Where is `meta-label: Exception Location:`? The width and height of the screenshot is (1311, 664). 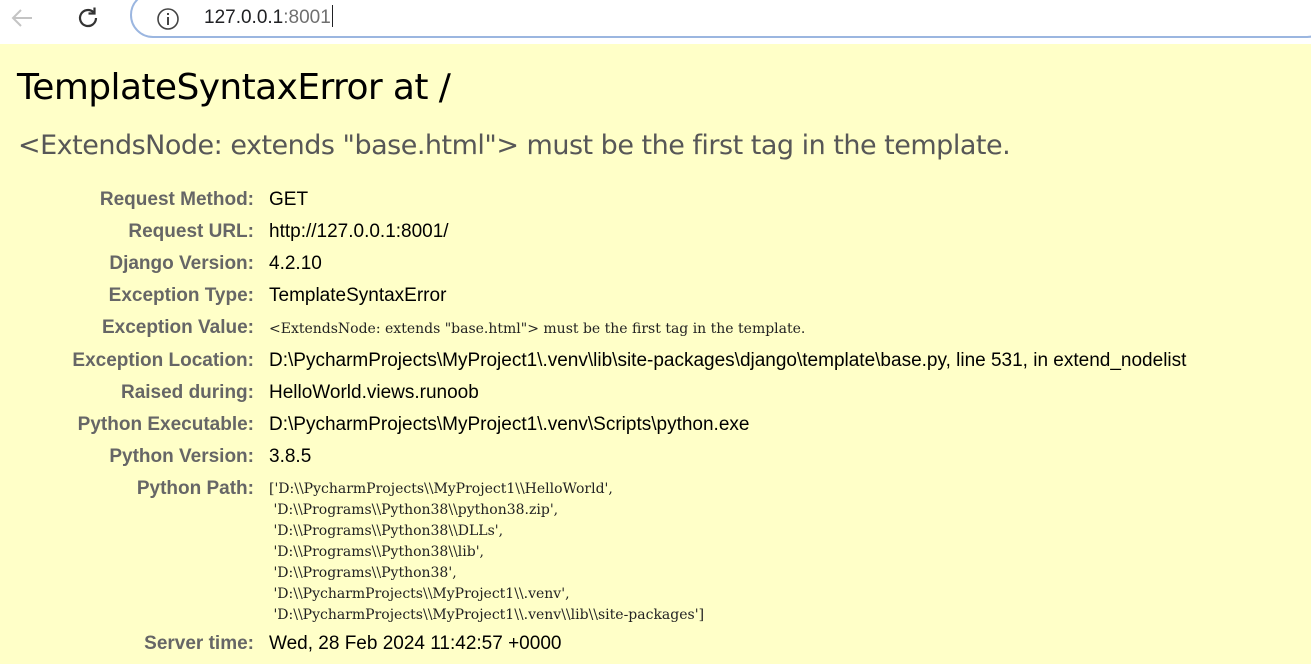 meta-label: Exception Location: is located at coordinates (163, 360).